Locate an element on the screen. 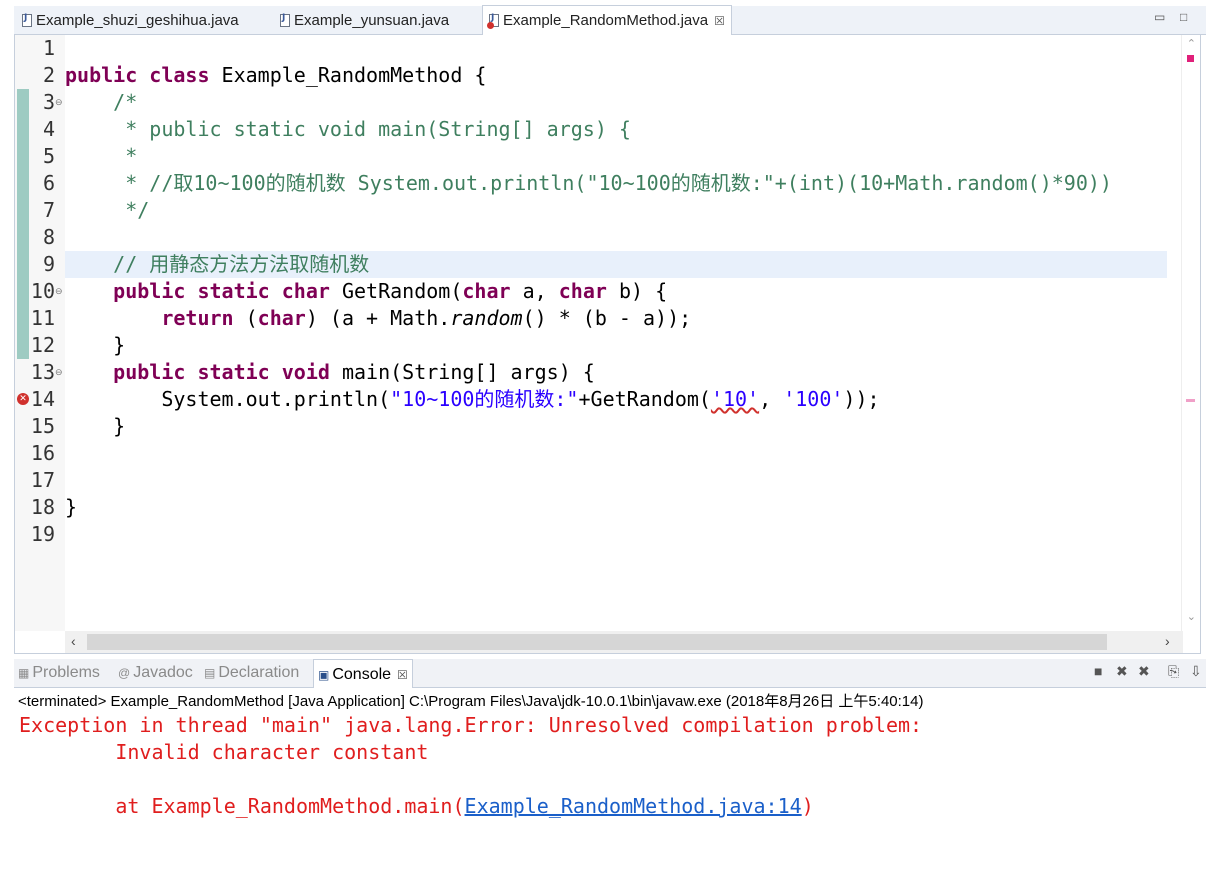 The image size is (1206, 875). editor-tab-shuzi: Example_shuzi_geshihua.java is located at coordinates (130, 20).